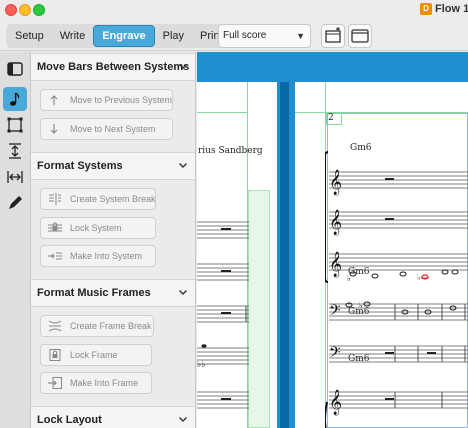 The width and height of the screenshot is (468, 428). What do you see at coordinates (54, 129) in the screenshot?
I see `arrow-down-icon` at bounding box center [54, 129].